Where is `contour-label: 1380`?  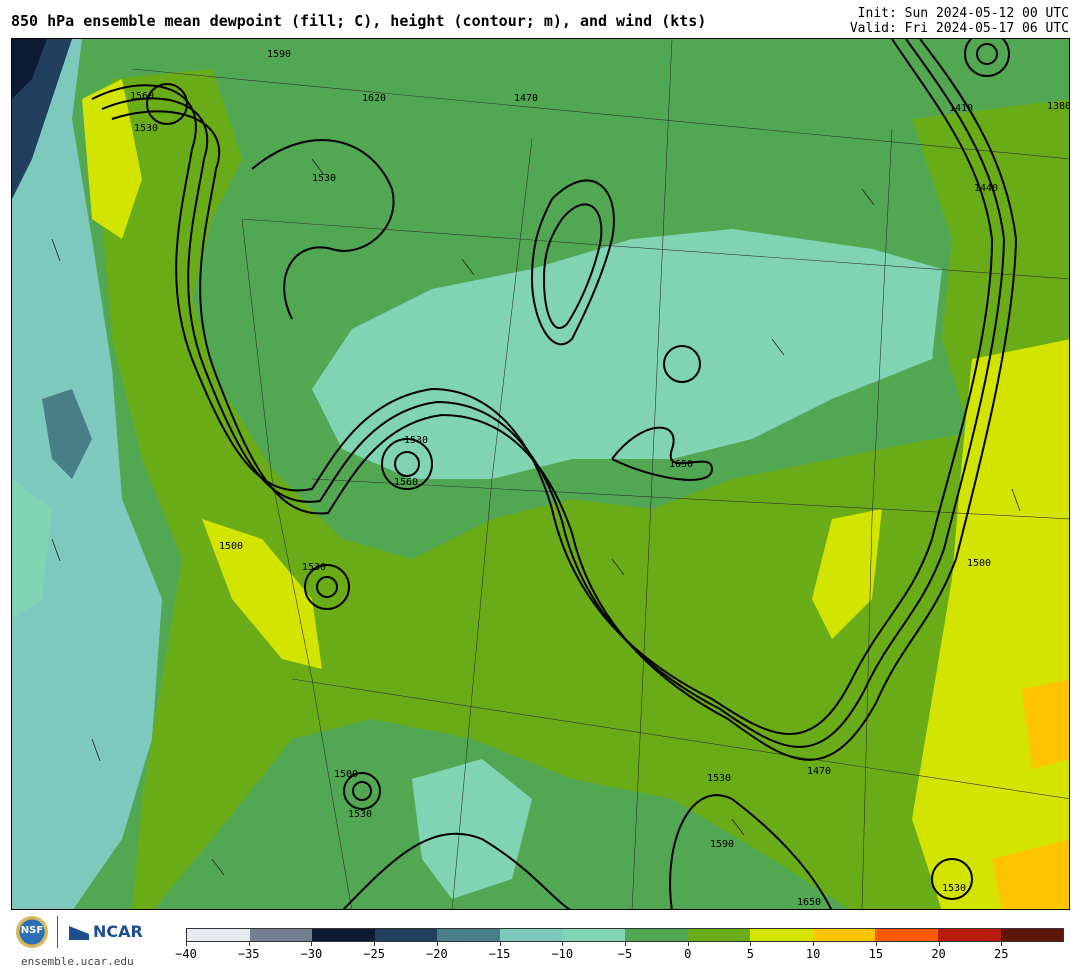 contour-label: 1380 is located at coordinates (1058, 106).